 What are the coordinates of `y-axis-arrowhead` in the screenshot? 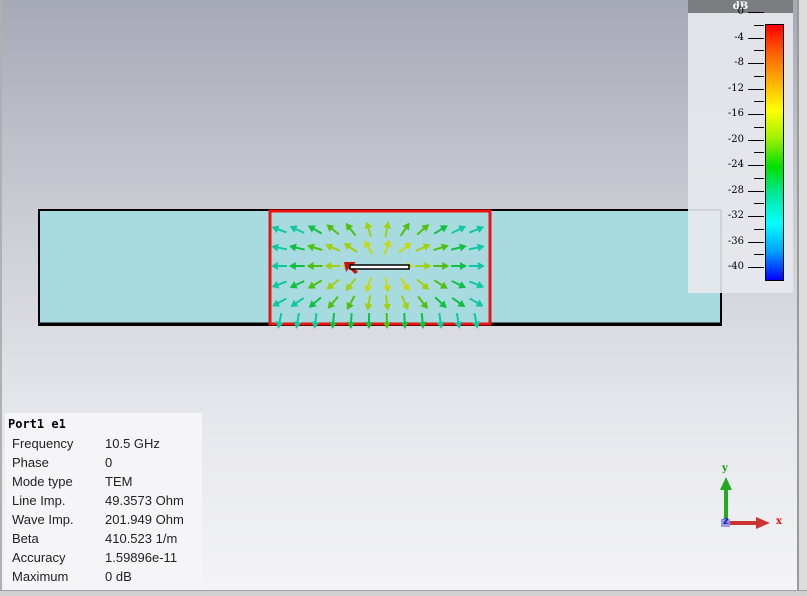 It's located at (726, 483).